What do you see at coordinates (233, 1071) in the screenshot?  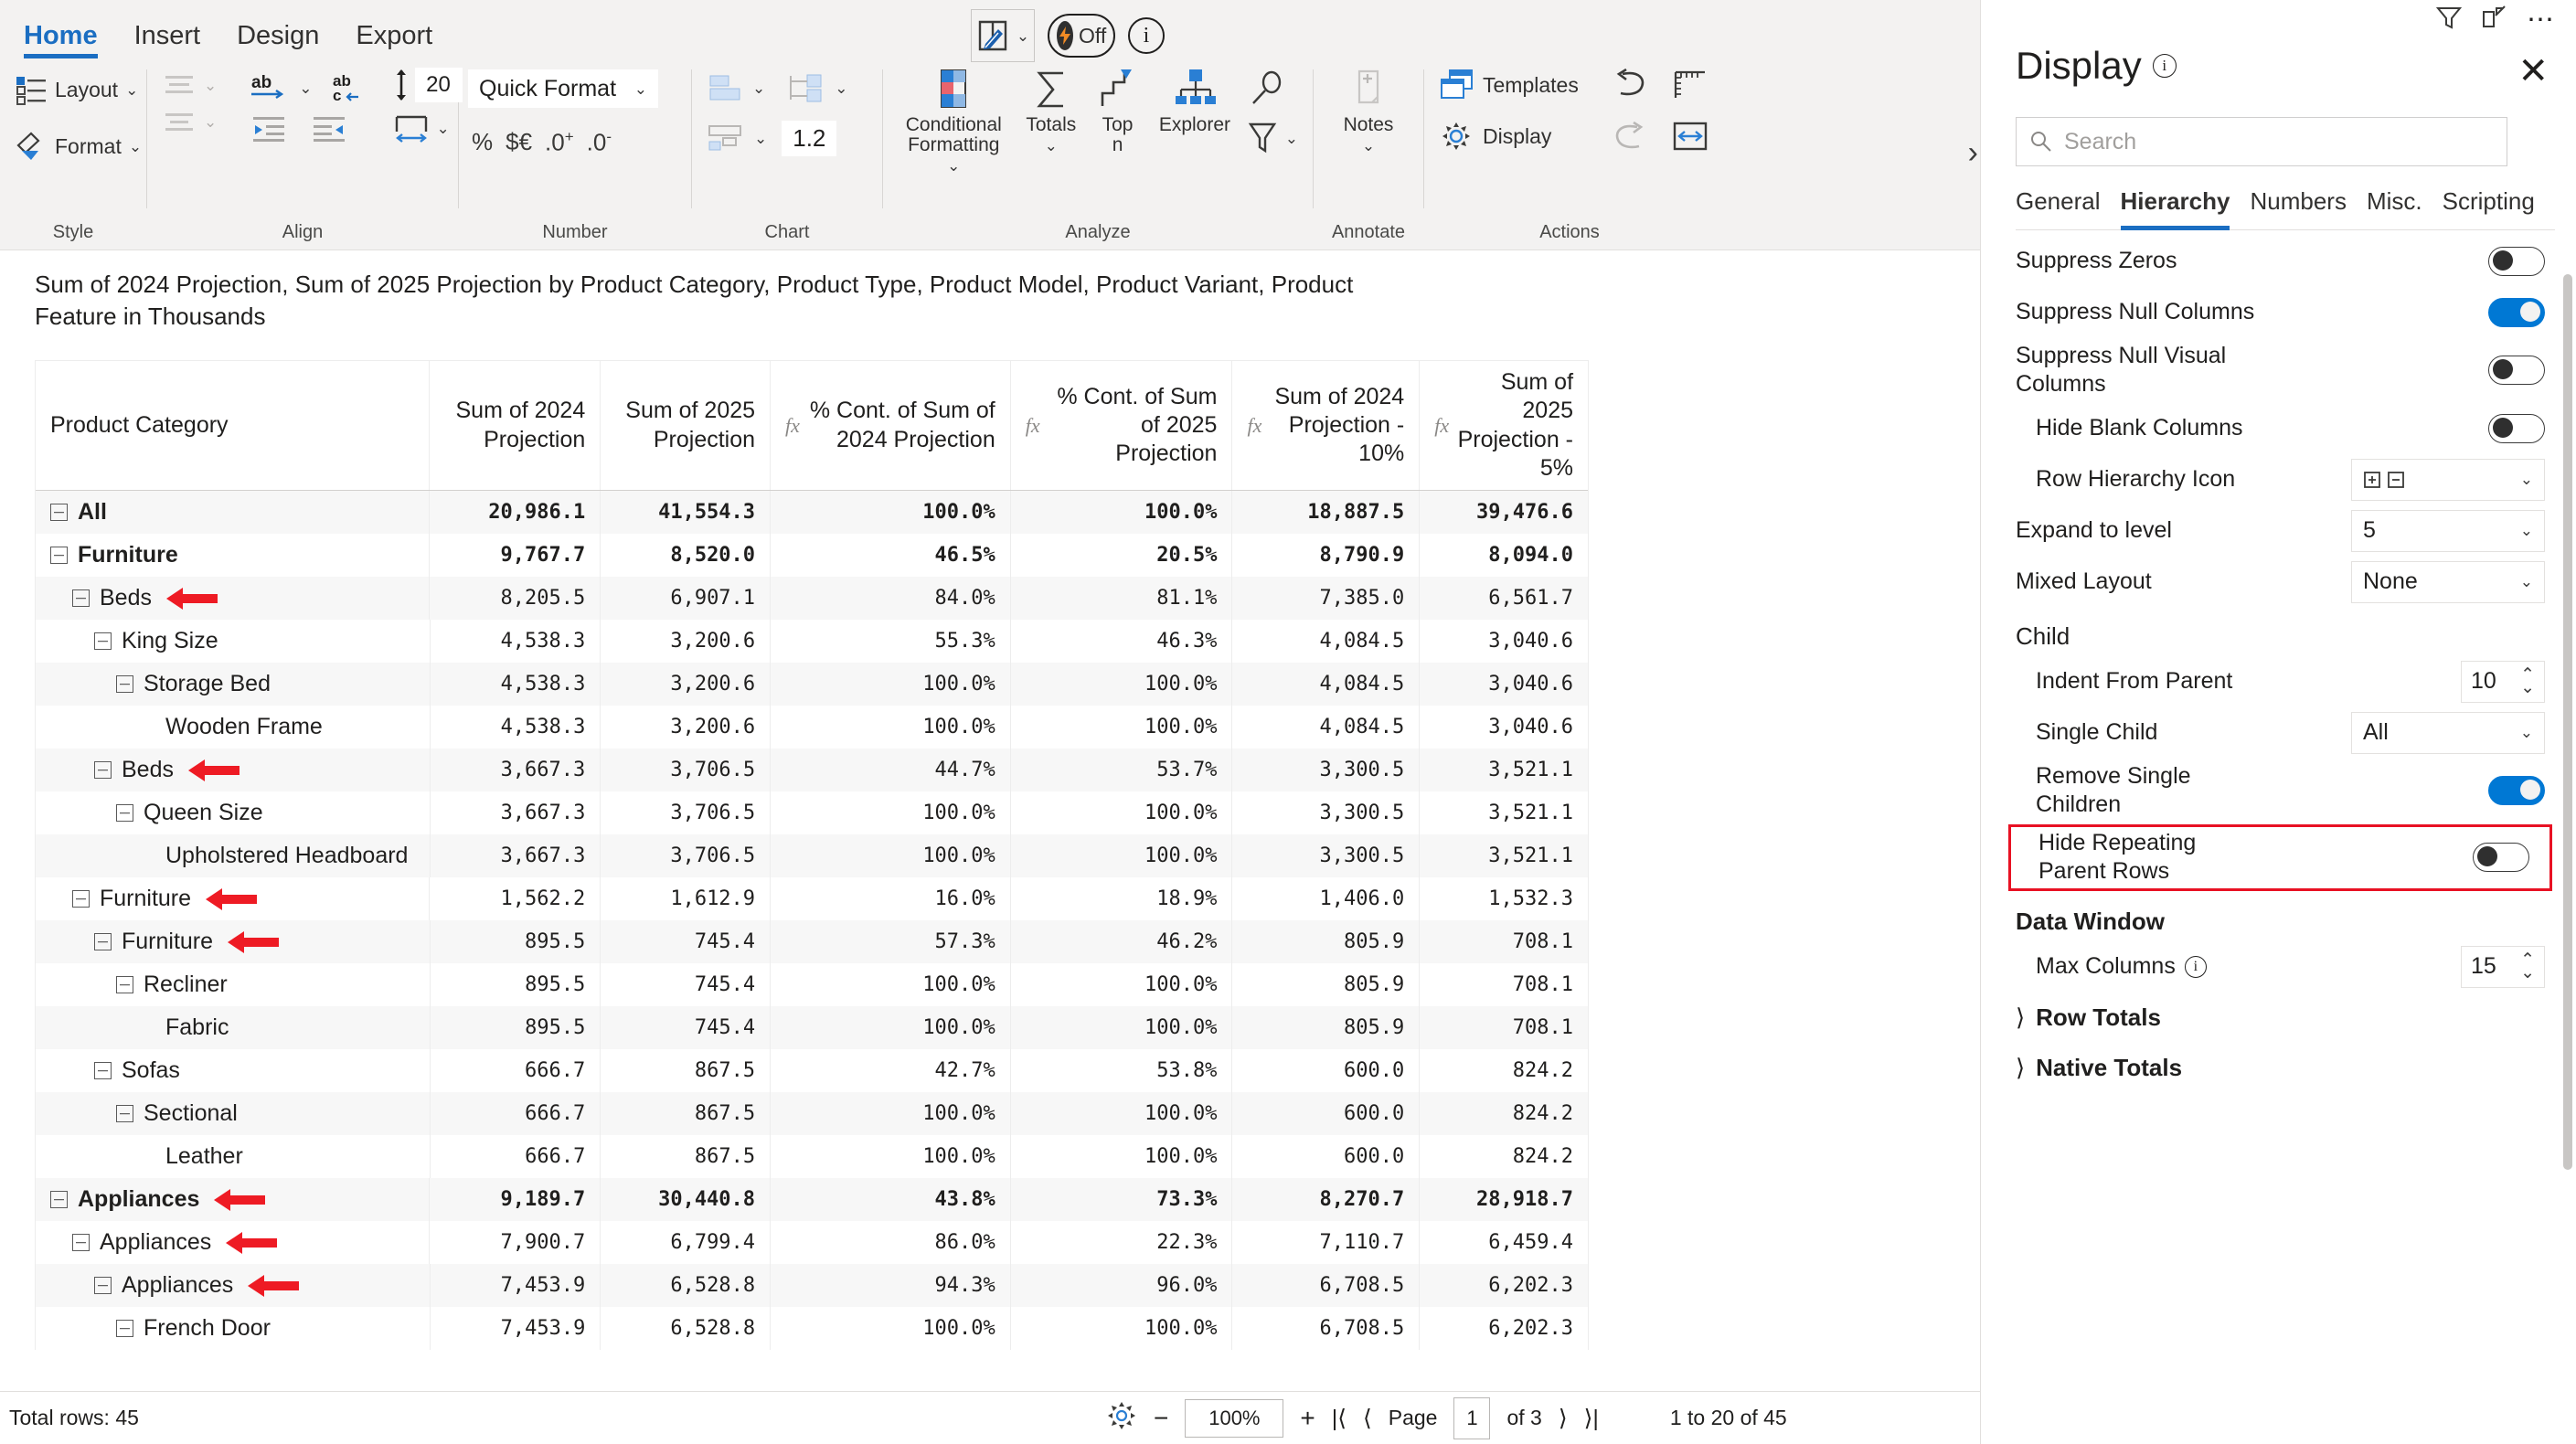 I see `row-header-cell: Sofas` at bounding box center [233, 1071].